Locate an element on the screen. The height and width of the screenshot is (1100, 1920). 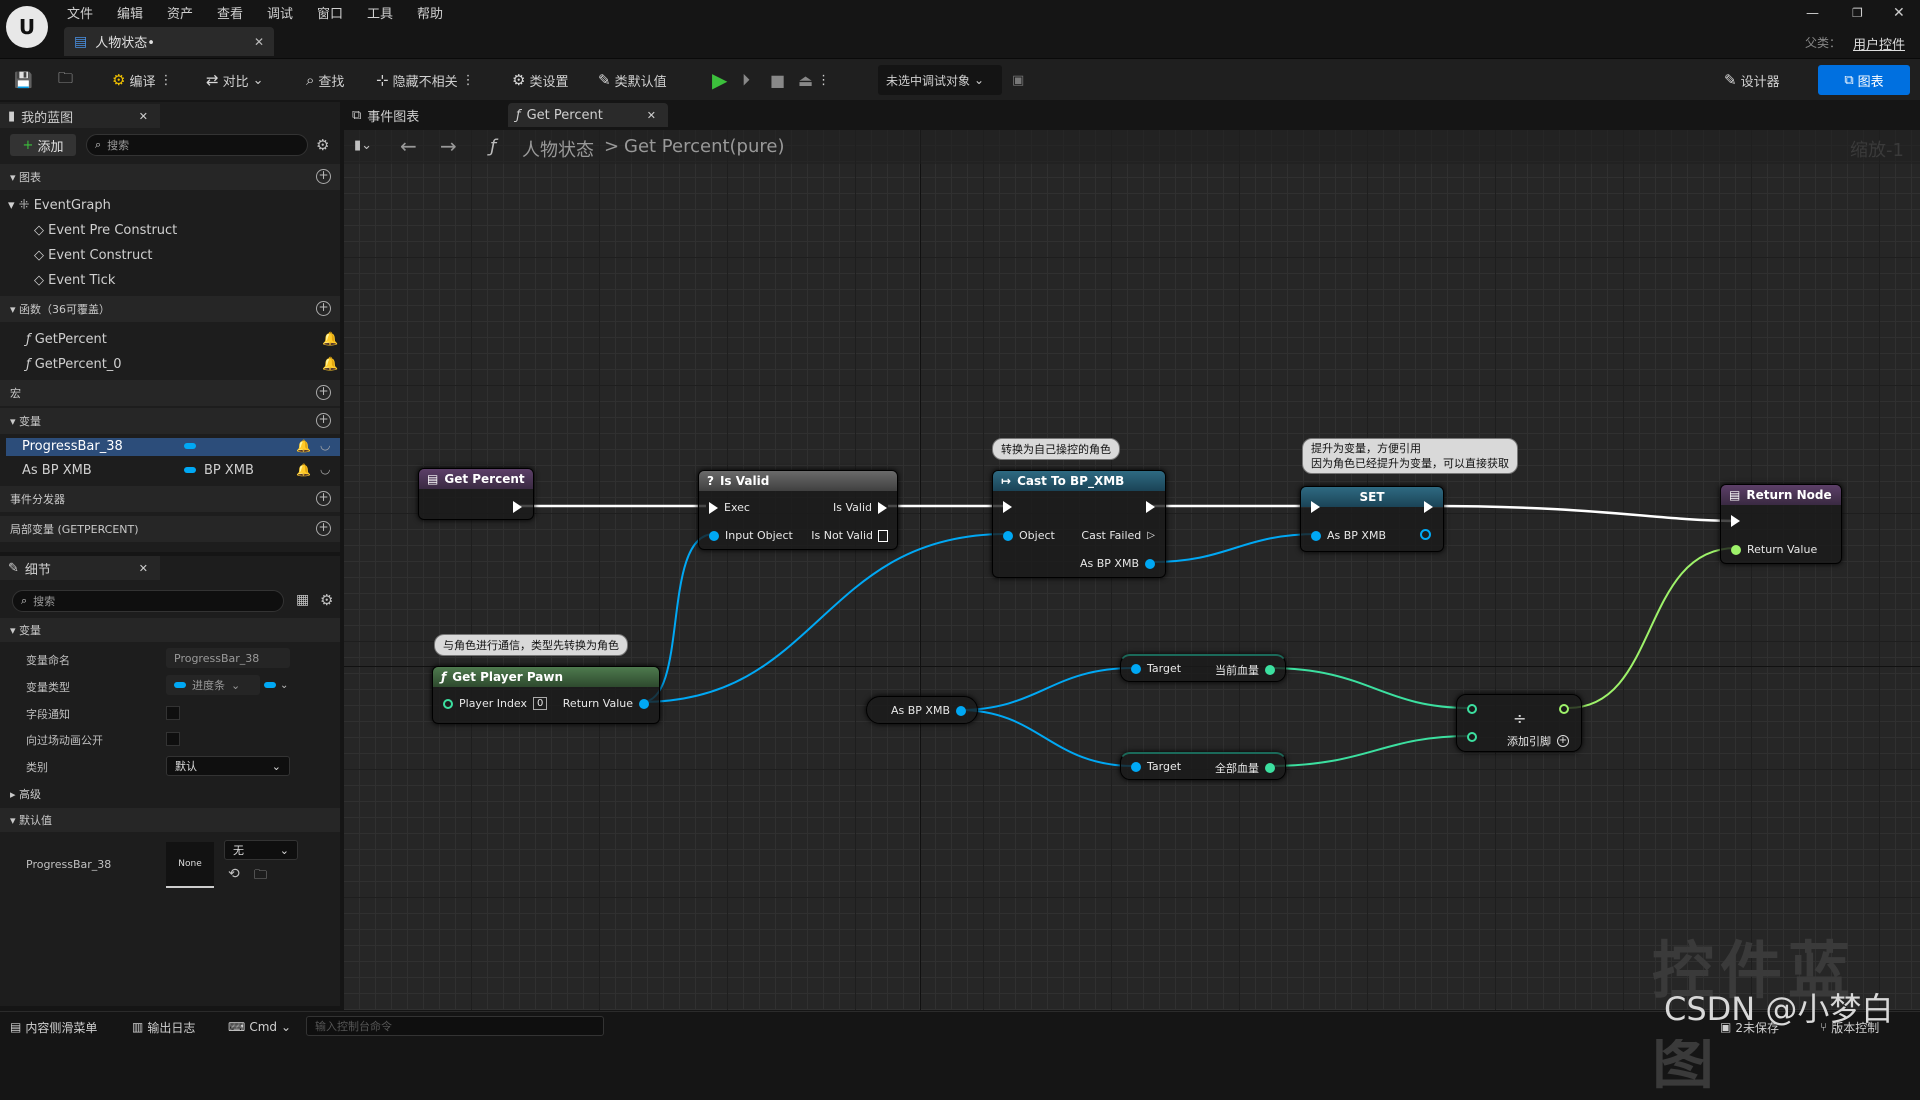
chevron-down-icon: ⌄ is located at coordinates (286, 1027).